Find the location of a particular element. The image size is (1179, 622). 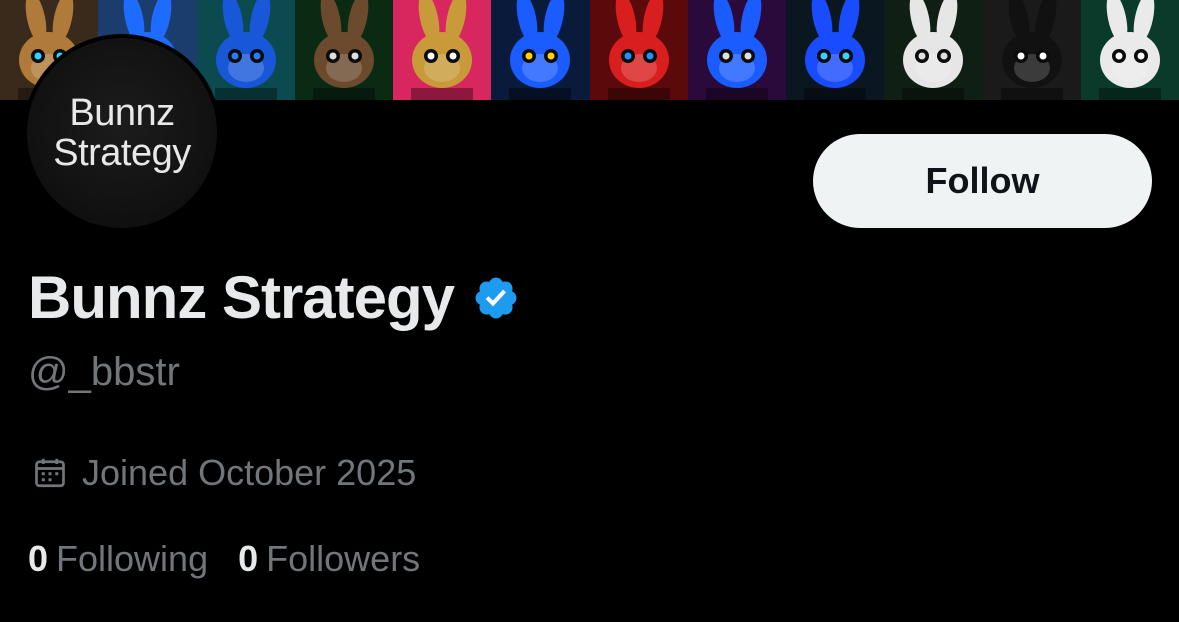

avatar: Bunnz Strategy is located at coordinates (122, 133).